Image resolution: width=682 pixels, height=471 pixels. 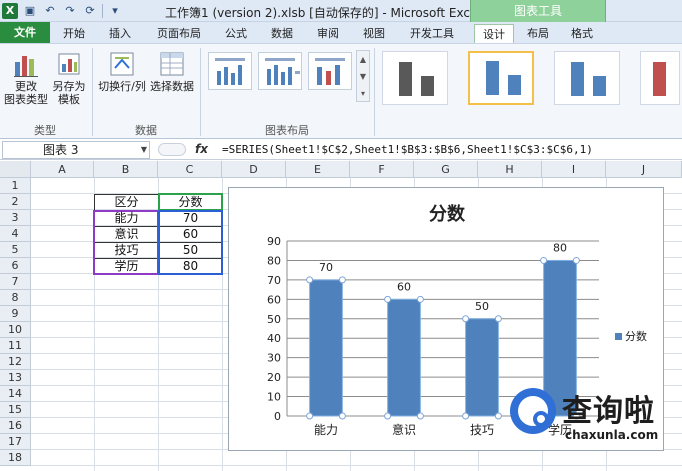 I want to click on x-tick-label: 意识, so click(x=404, y=429).